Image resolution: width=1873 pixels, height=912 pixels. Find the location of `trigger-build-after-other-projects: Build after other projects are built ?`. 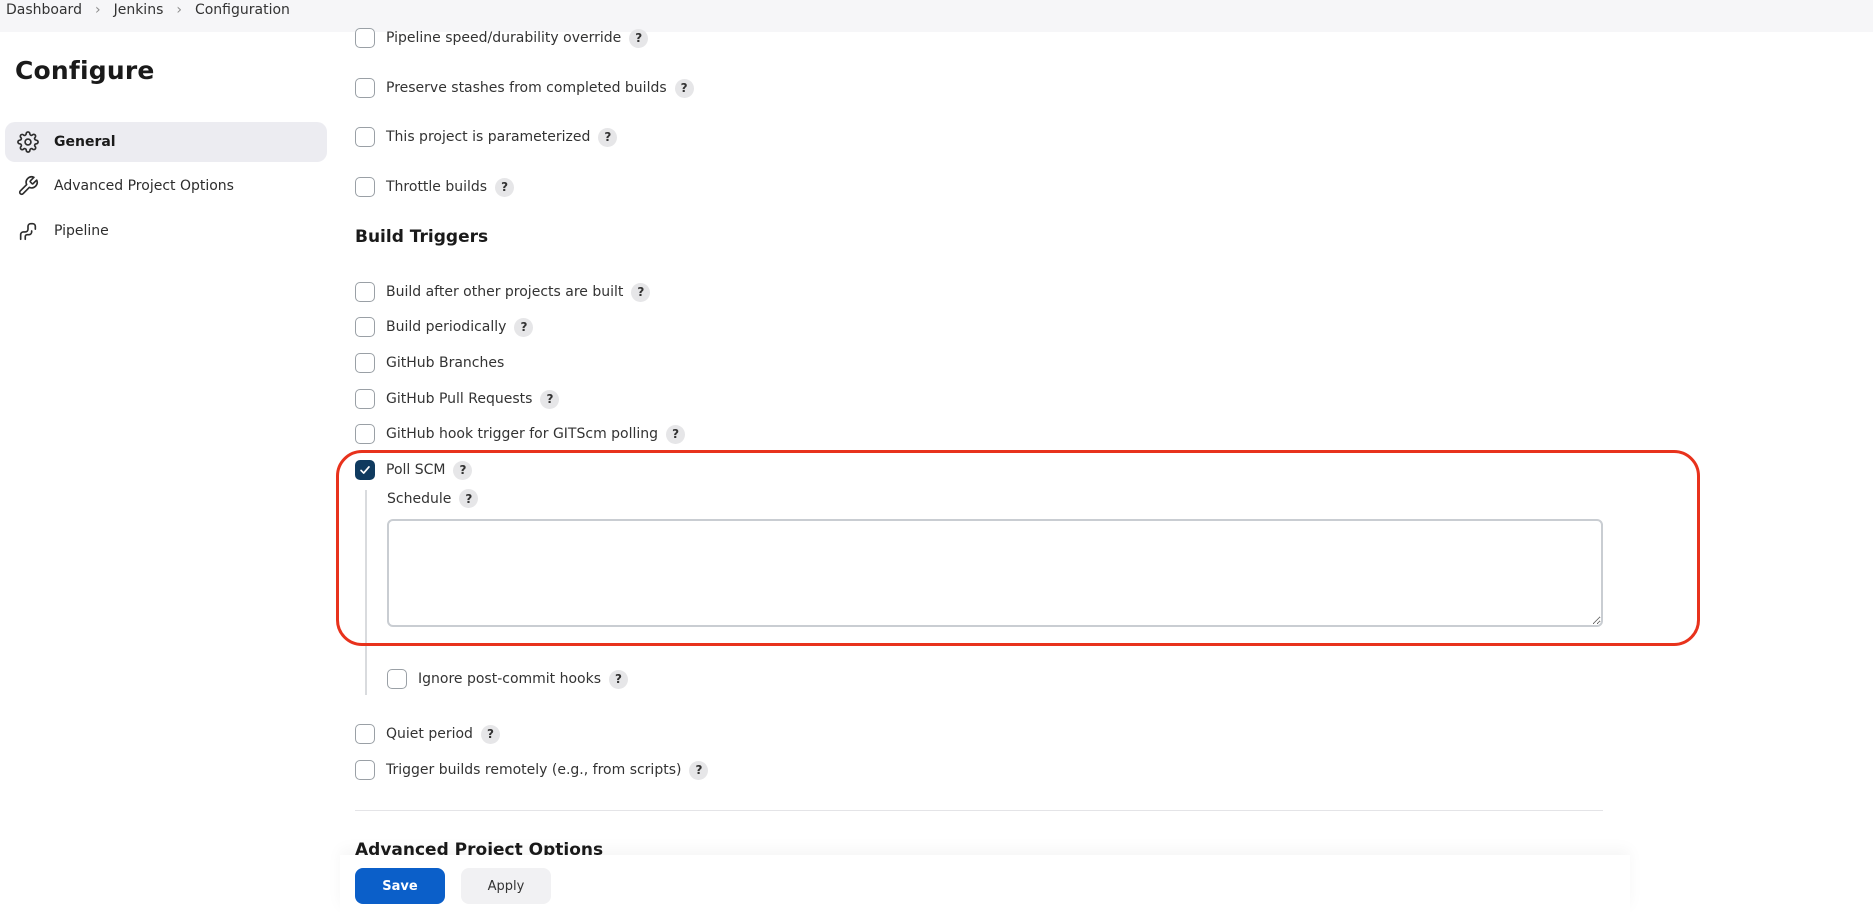

trigger-build-after-other-projects: Build after other projects are built ? is located at coordinates (503, 292).